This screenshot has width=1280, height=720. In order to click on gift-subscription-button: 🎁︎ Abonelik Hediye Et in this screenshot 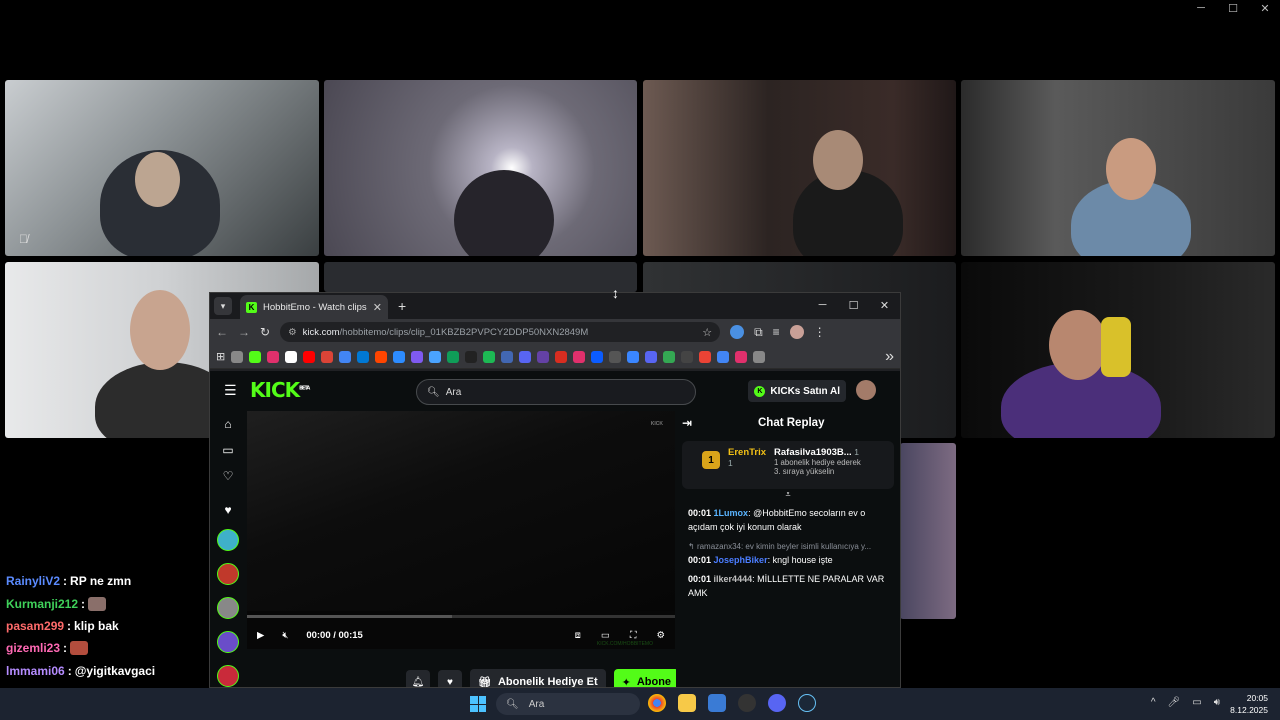, I will do `click(538, 678)`.